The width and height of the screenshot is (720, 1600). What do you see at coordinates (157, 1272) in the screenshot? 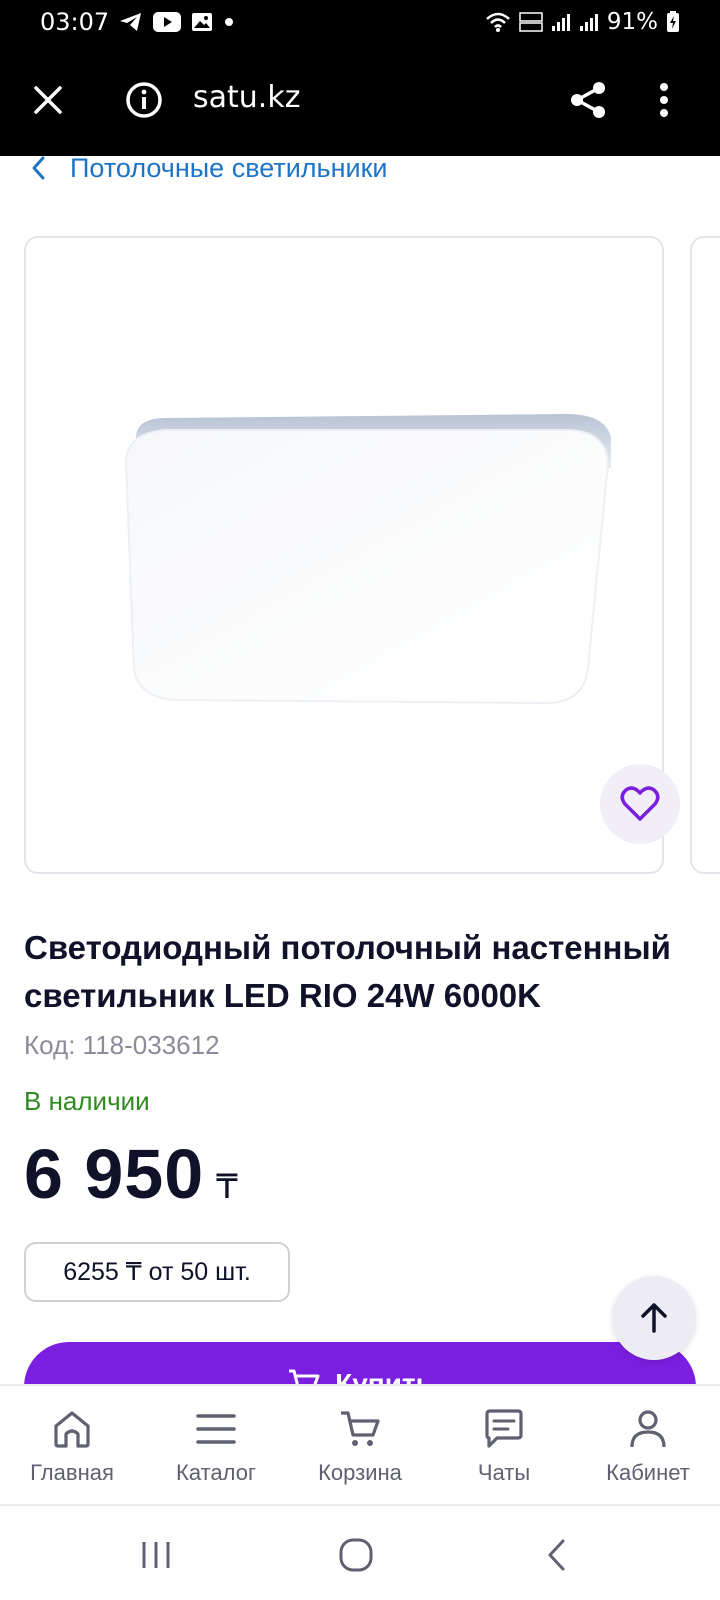
I see `wholesale-price-chip: 6255 ₸ от 50 шт.` at bounding box center [157, 1272].